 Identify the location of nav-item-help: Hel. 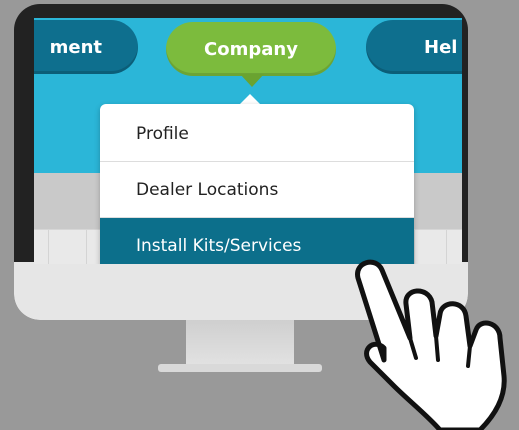
(414, 47).